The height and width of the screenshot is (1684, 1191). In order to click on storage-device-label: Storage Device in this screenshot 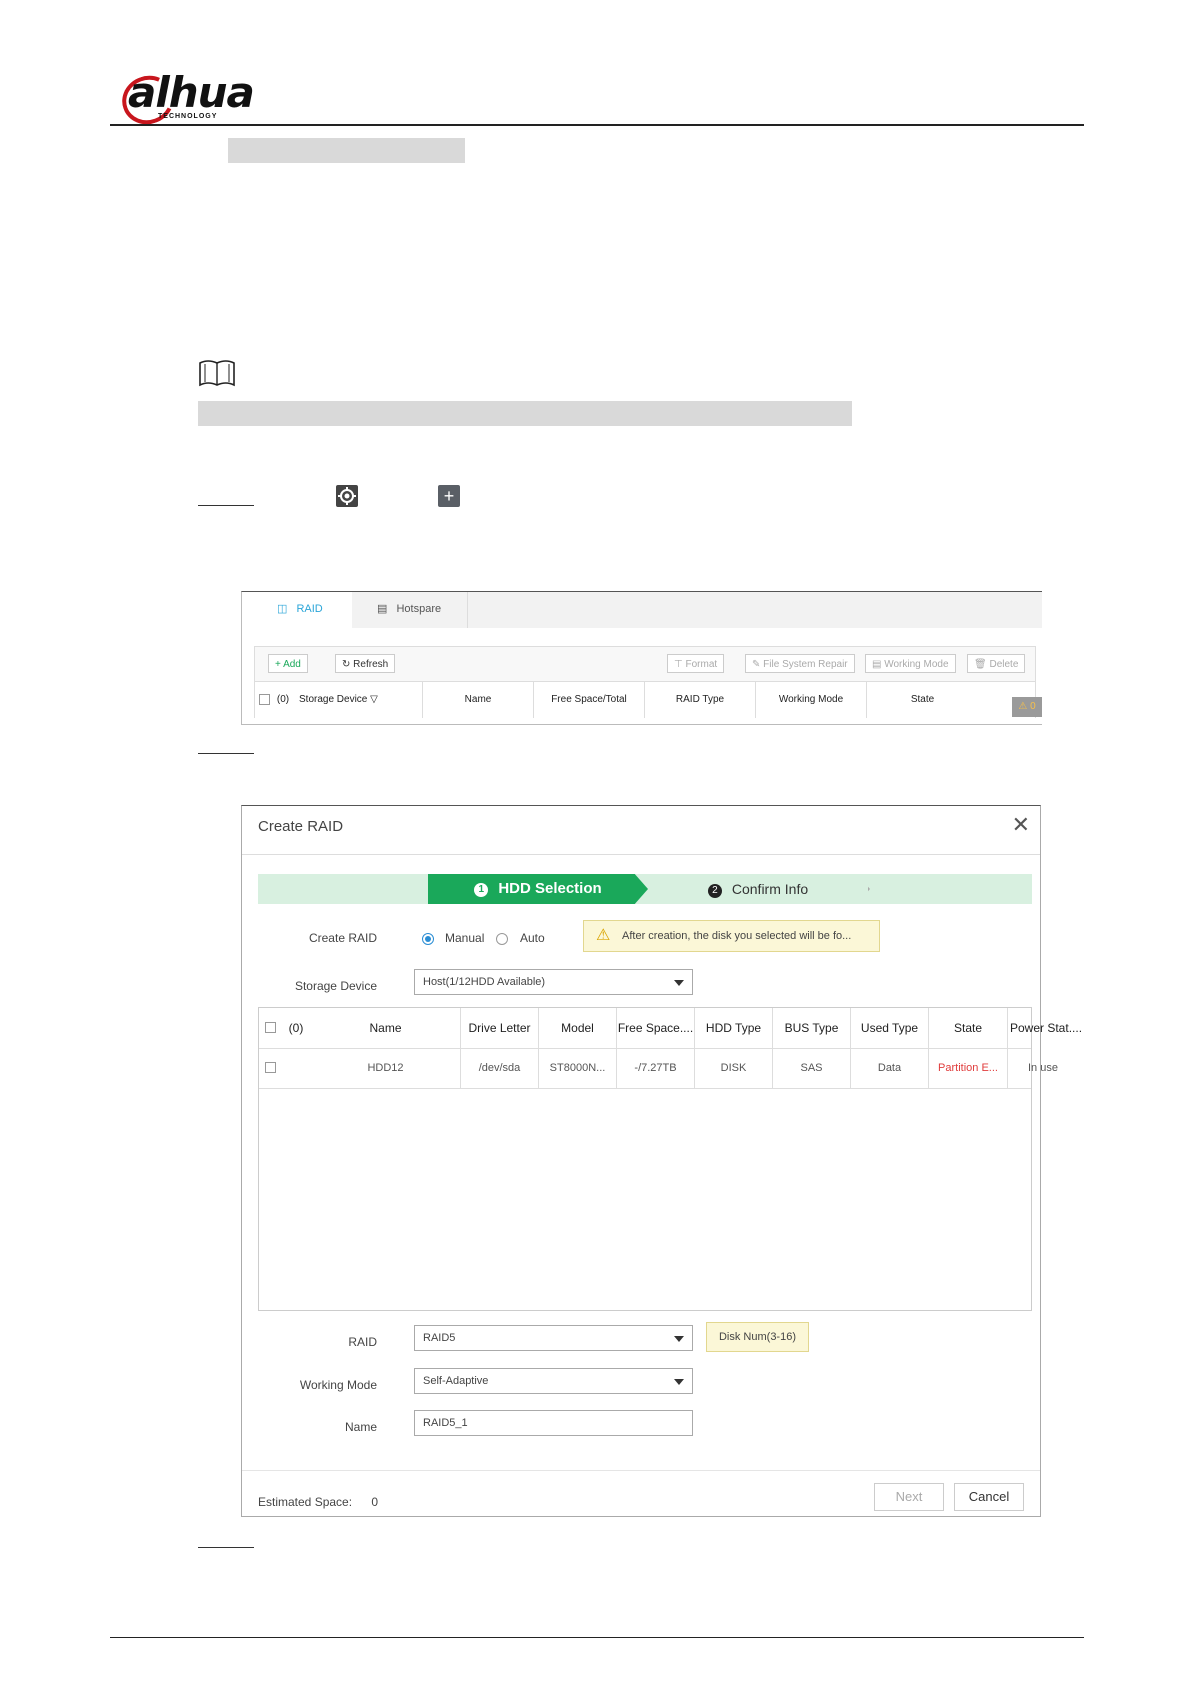, I will do `click(335, 986)`.